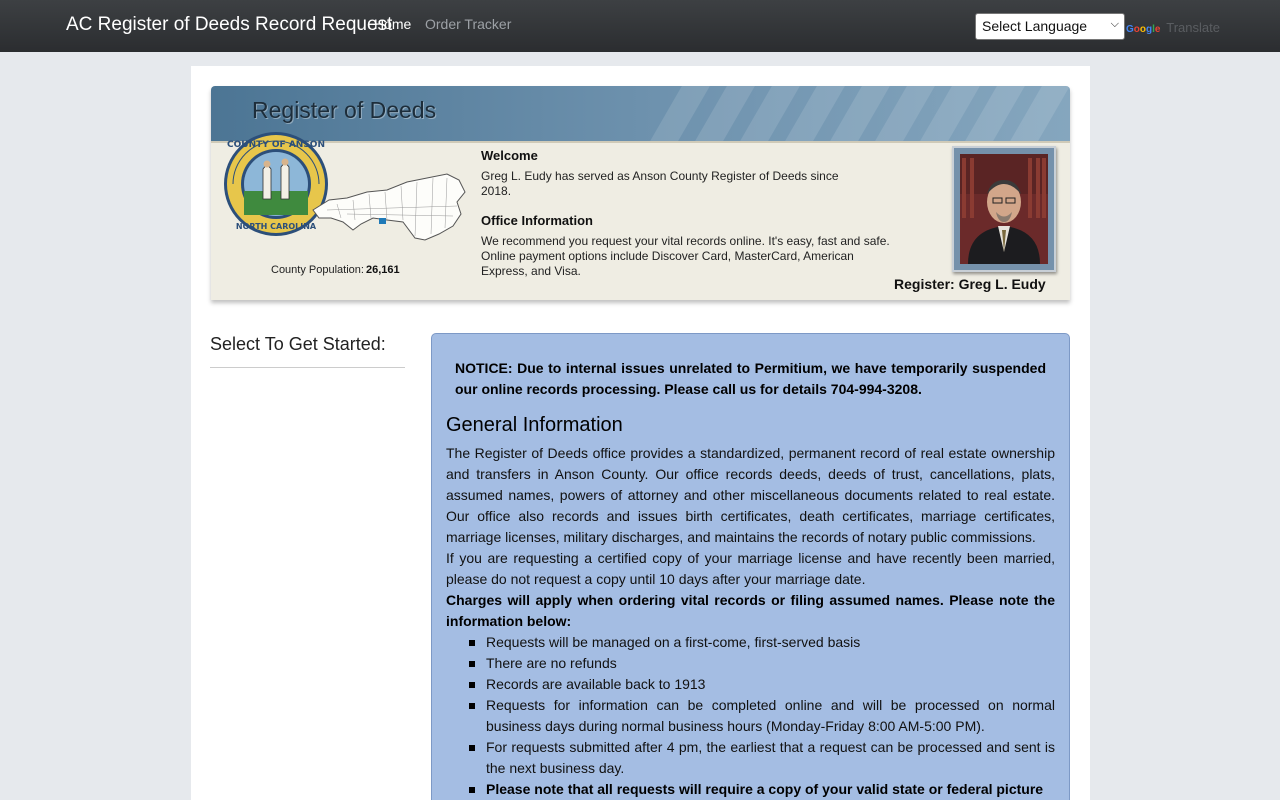 The height and width of the screenshot is (800, 1280). What do you see at coordinates (1035, 26) in the screenshot?
I see `language-select-value: Select Language` at bounding box center [1035, 26].